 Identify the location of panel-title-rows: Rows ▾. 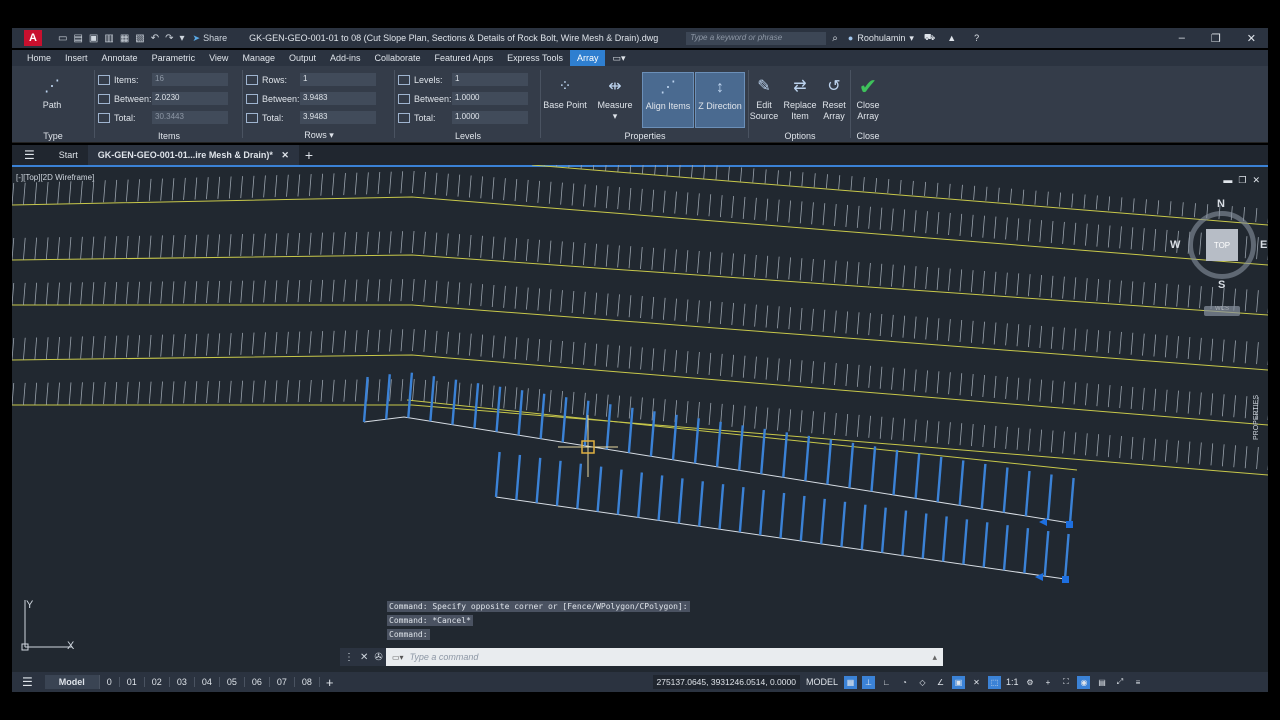
(319, 135).